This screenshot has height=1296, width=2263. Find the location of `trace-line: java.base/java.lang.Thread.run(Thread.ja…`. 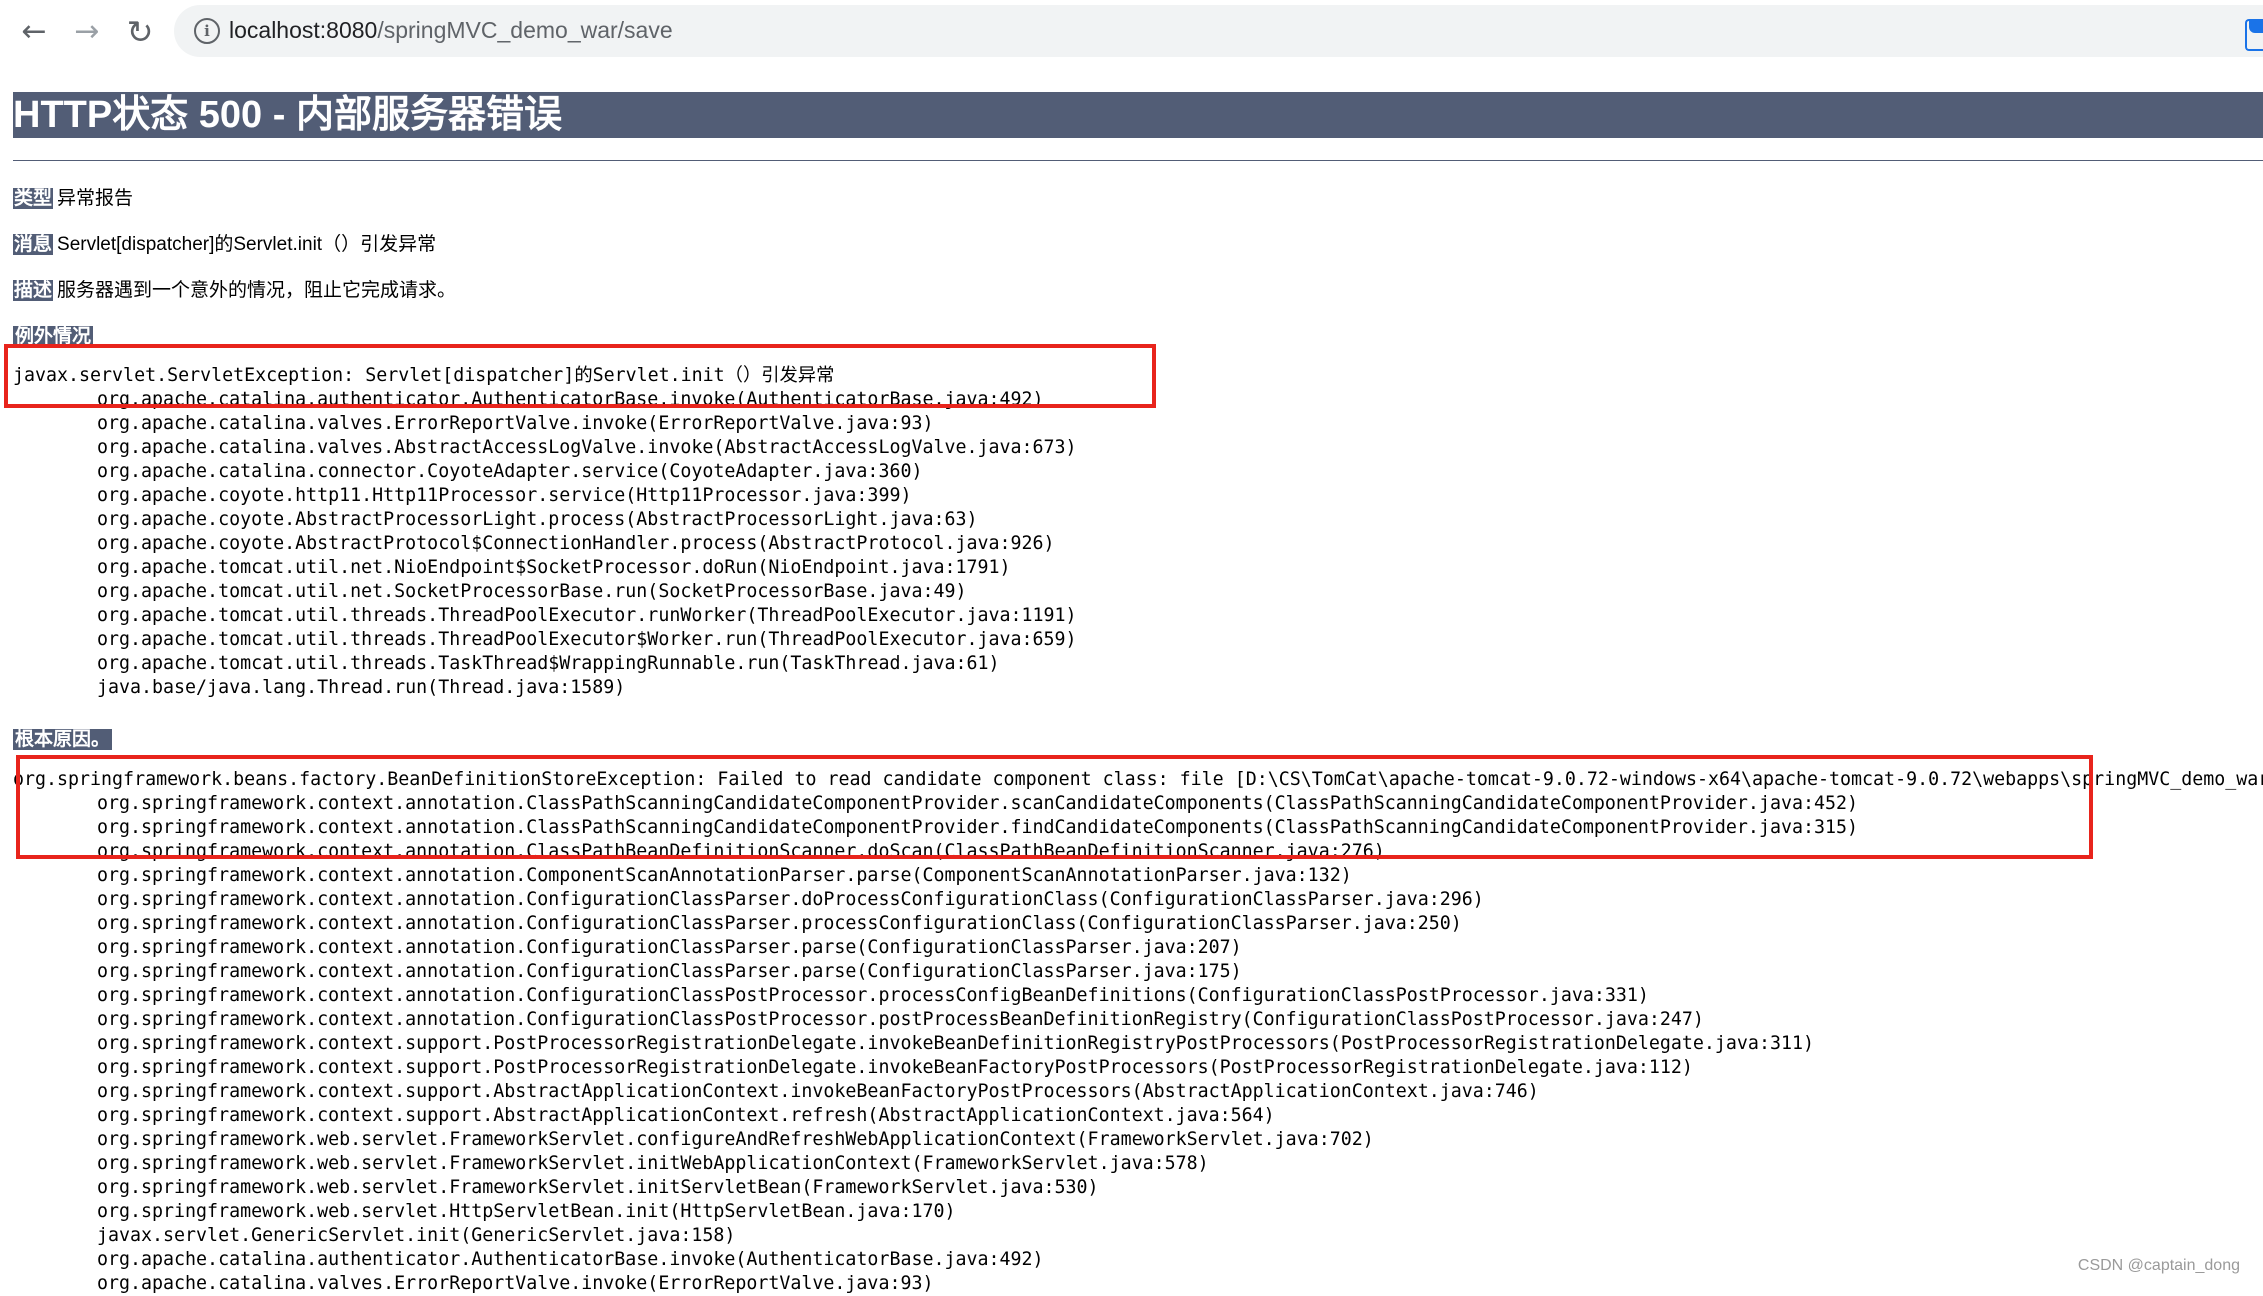

trace-line: java.base/java.lang.Thread.run(Thread.ja… is located at coordinates (361, 687).